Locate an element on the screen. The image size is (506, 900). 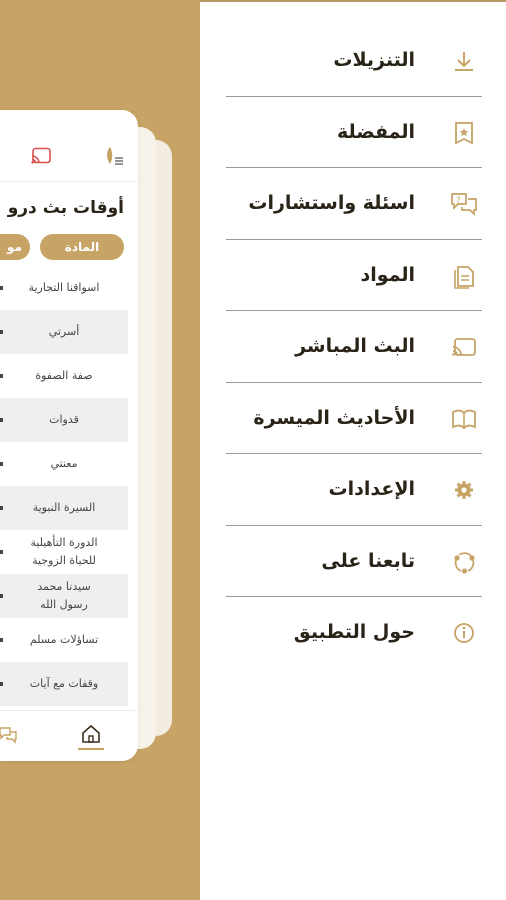
menu-item-about: حول التطبيق is located at coordinates (354, 633).